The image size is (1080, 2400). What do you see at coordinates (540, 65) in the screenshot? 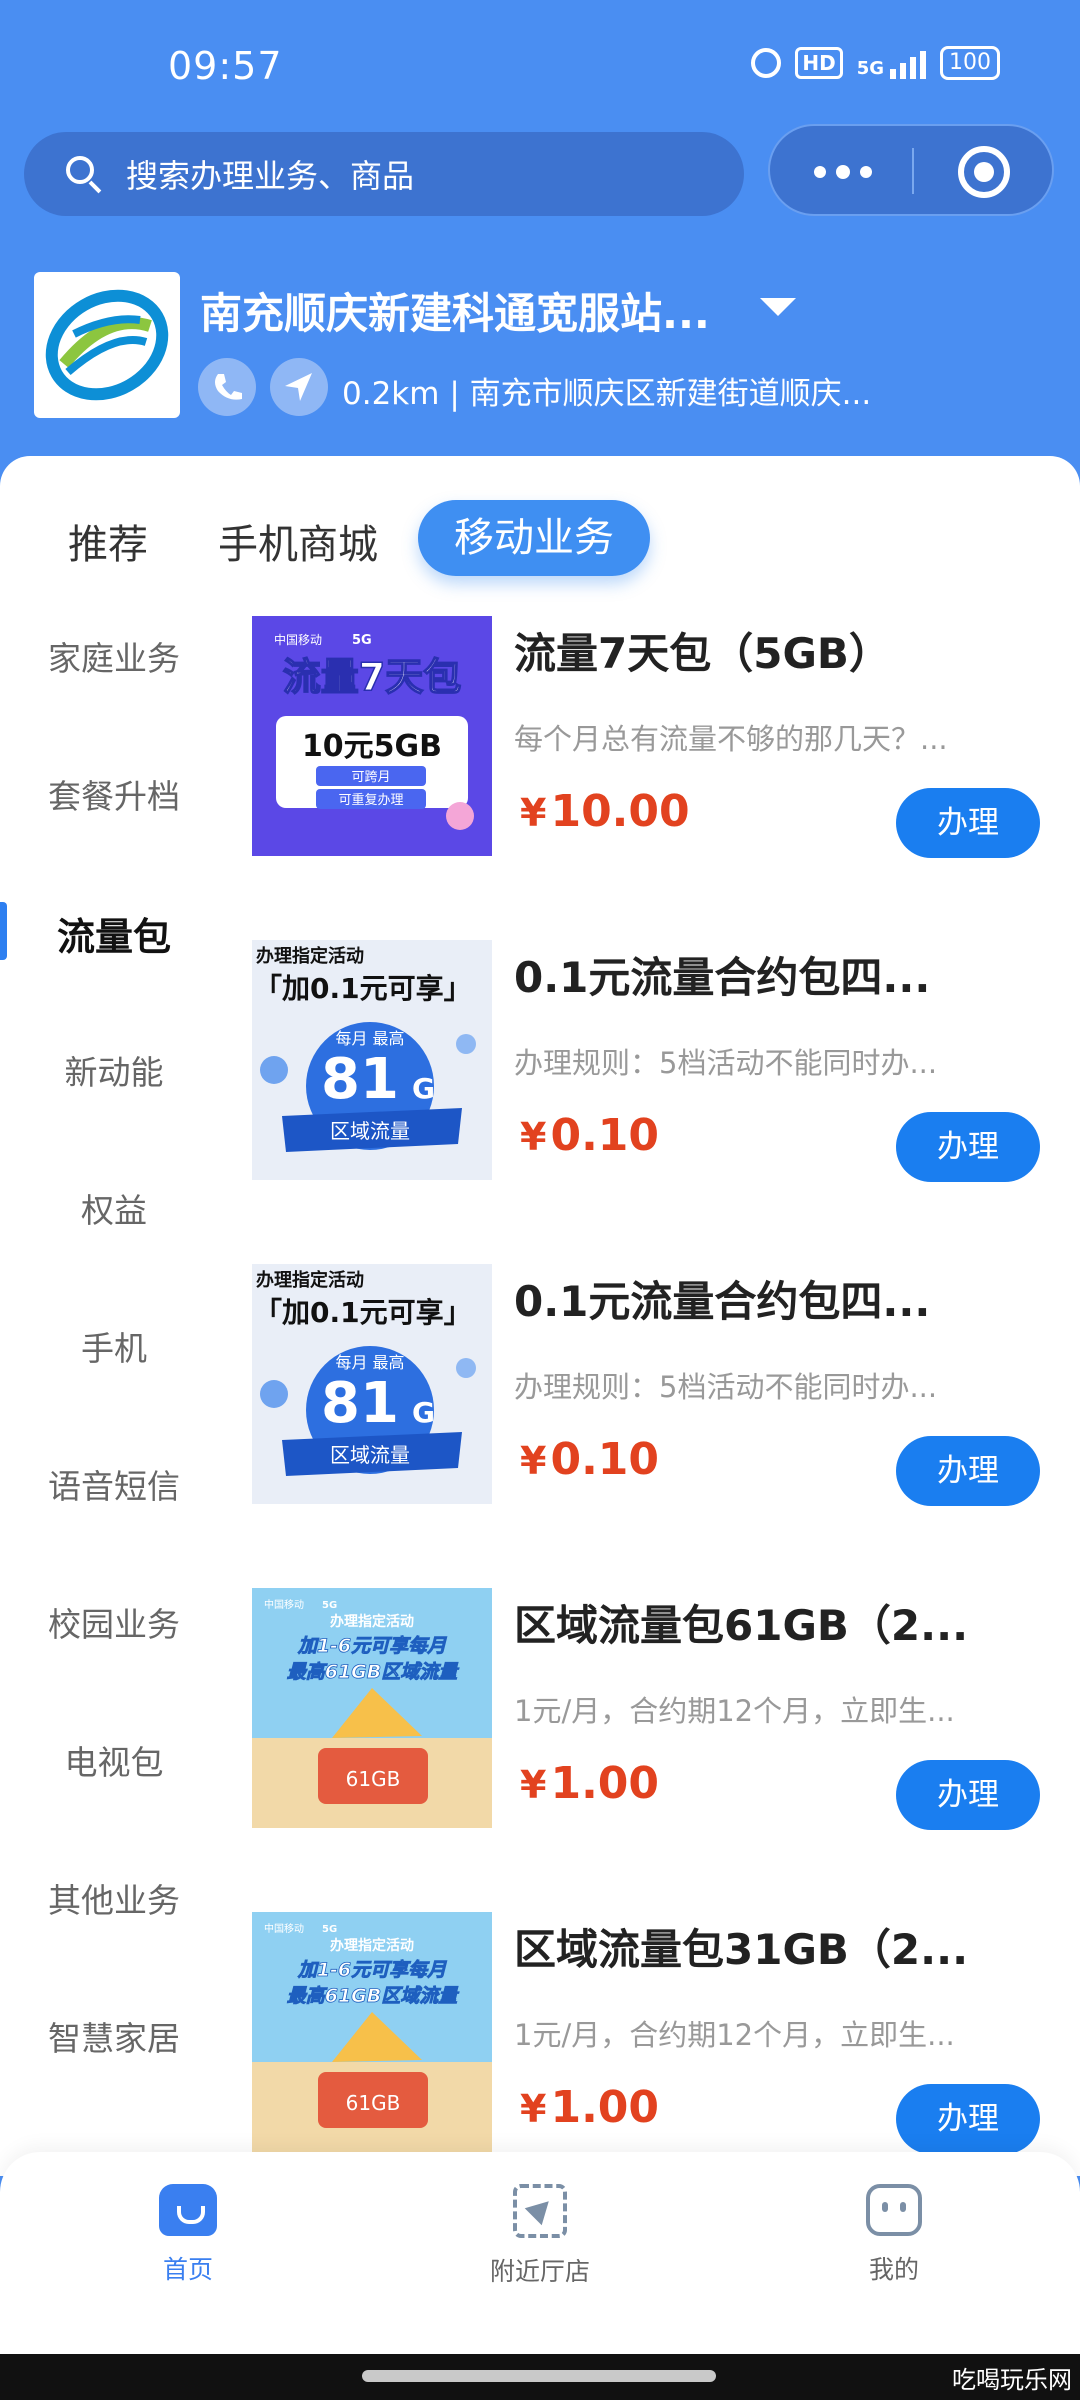
I see `status-bar: 09:57 HD 5G 100` at bounding box center [540, 65].